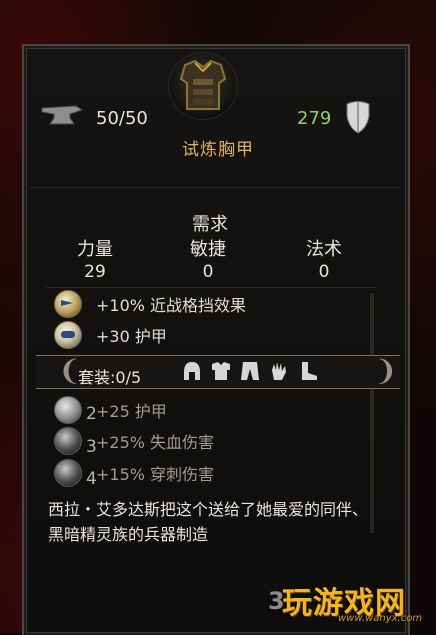 This screenshot has height=635, width=436. Describe the element at coordinates (91, 447) in the screenshot. I see `set-bonus-count: 3` at that location.